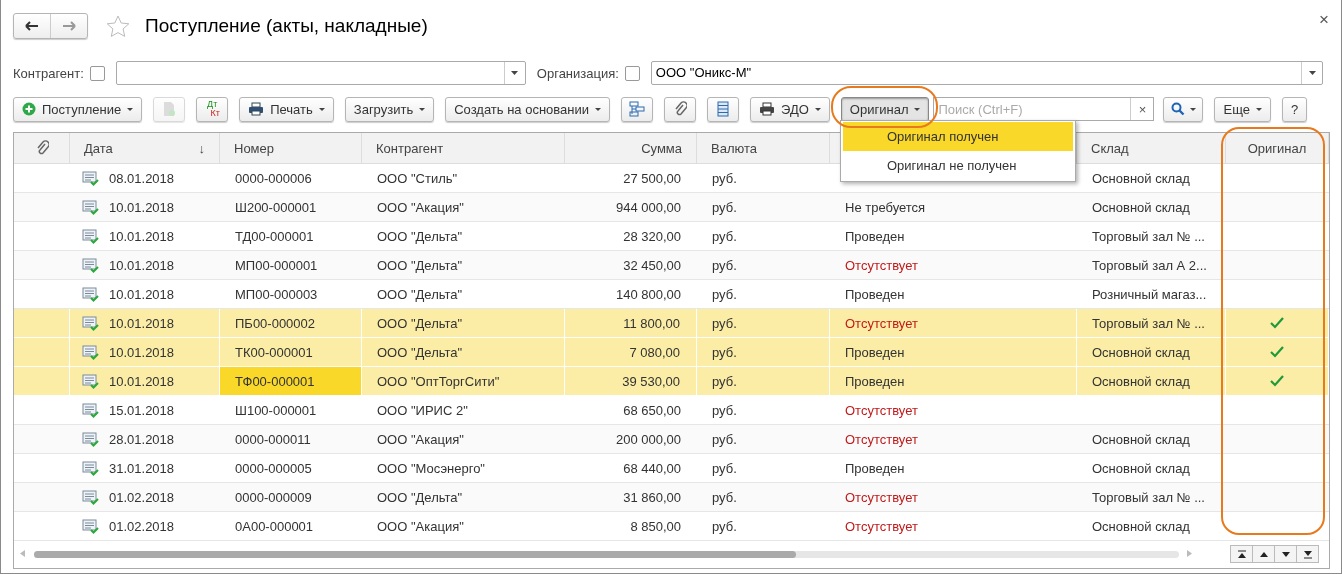  I want to click on table-cell: ООО "Акация", so click(463, 207).